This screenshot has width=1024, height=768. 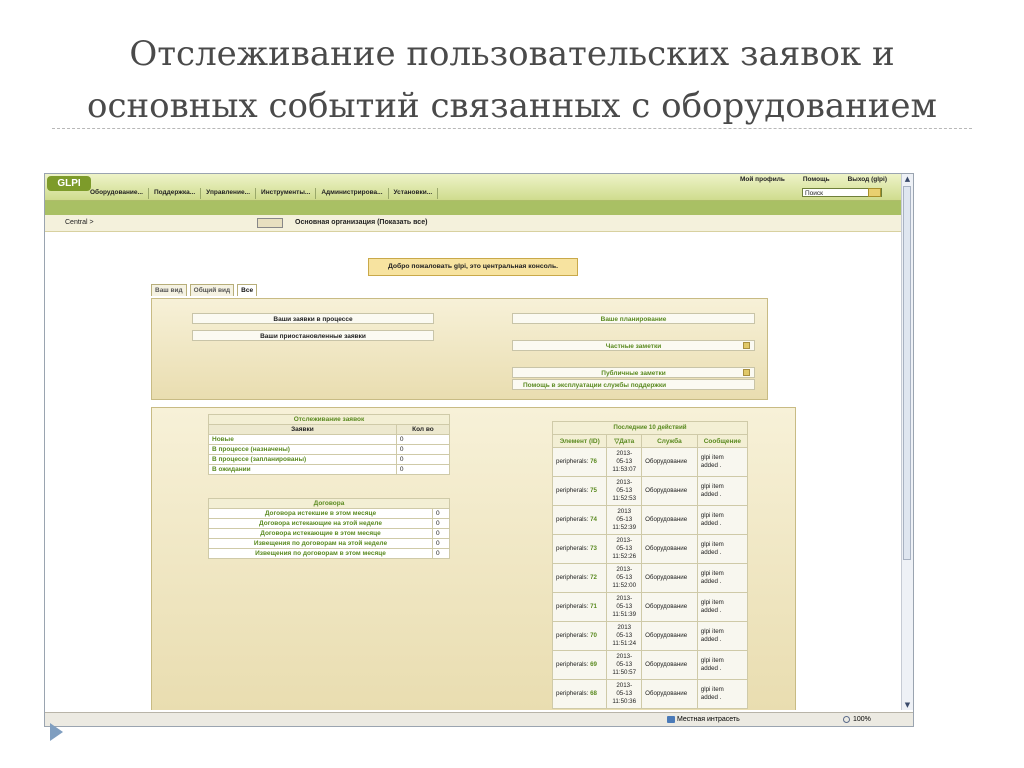 I want to click on profile-link: Мой профиль, so click(x=762, y=179).